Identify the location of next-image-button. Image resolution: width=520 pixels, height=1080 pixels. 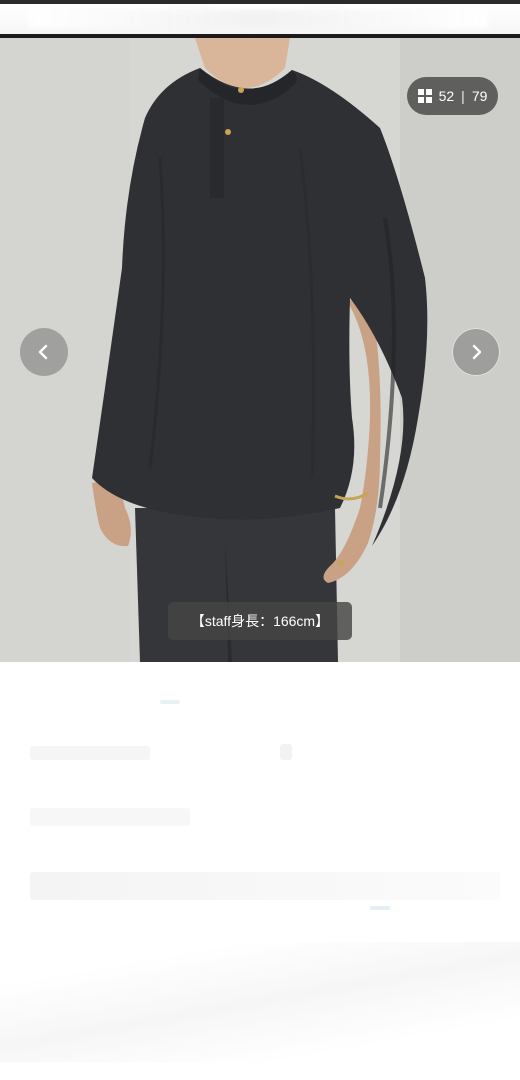
(476, 352).